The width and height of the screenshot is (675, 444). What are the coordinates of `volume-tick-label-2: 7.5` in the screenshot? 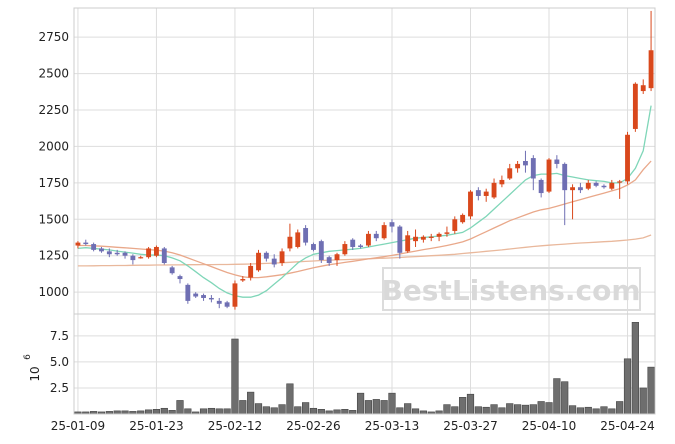 It's located at (59, 336).